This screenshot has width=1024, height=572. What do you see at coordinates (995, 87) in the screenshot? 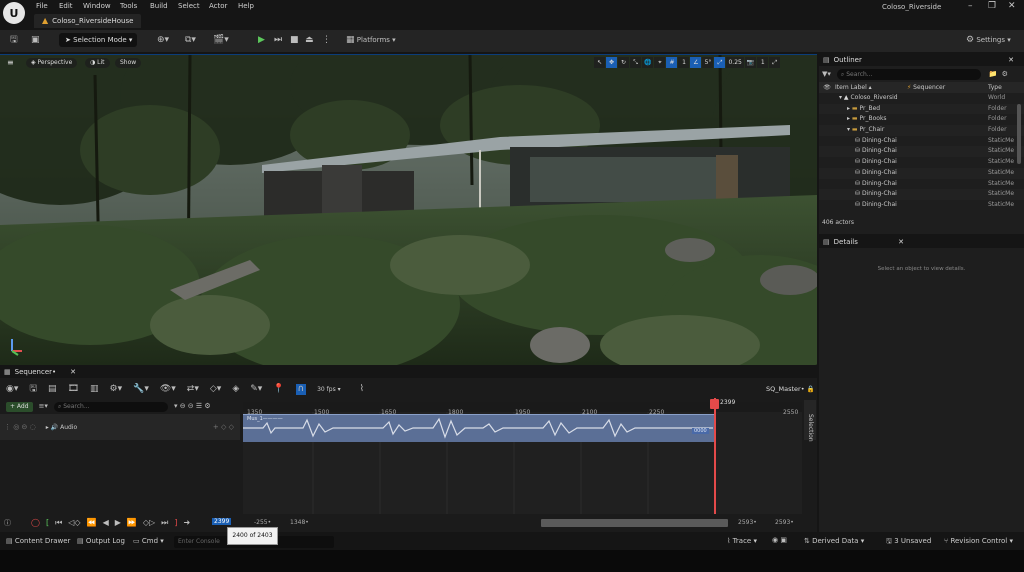
I see `column-type: Type` at bounding box center [995, 87].